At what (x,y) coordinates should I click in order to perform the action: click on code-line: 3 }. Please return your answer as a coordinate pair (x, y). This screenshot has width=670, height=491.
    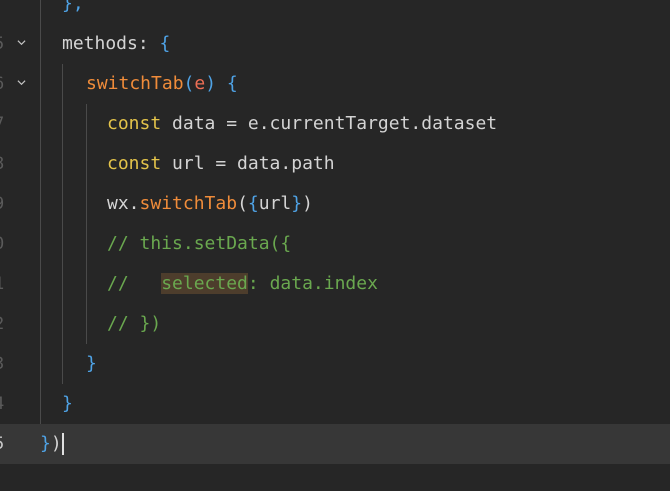
    Looking at the image, I should click on (335, 364).